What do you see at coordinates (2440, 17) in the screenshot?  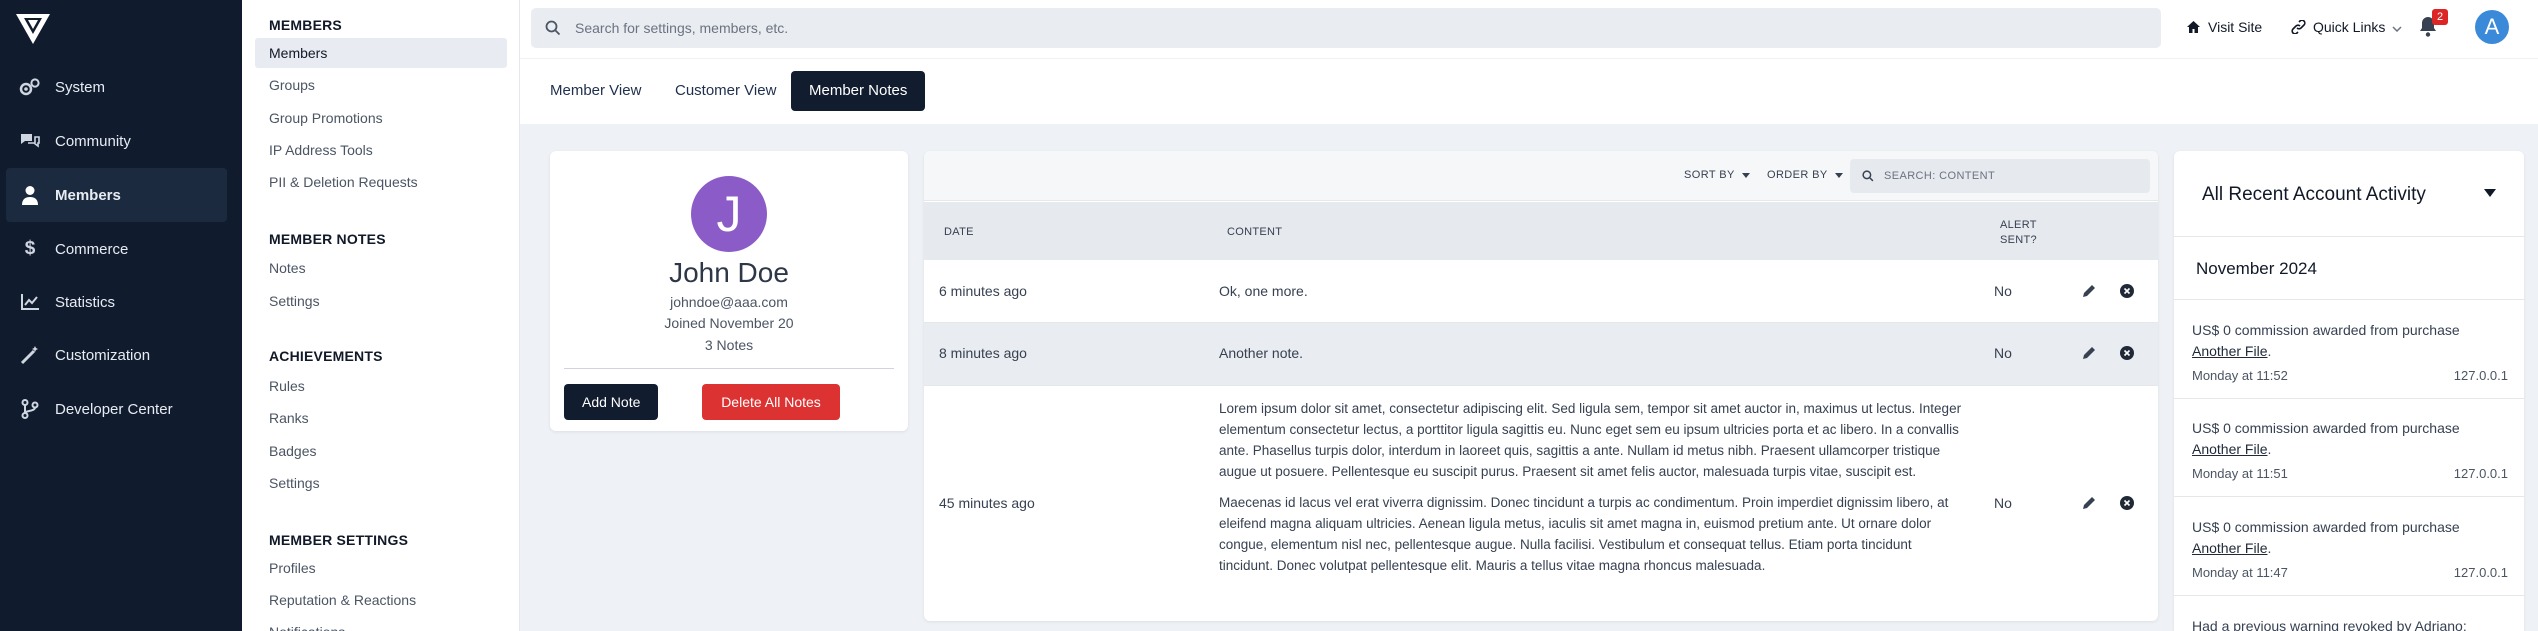 I see `notification-count-badge: 2` at bounding box center [2440, 17].